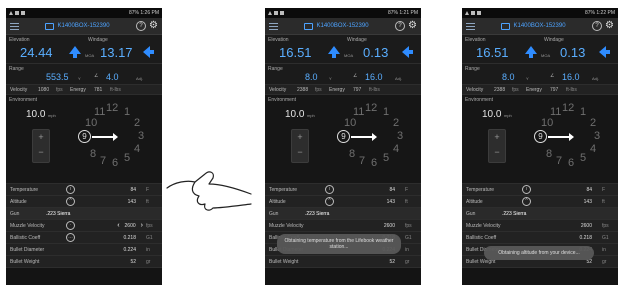  What do you see at coordinates (540, 90) in the screenshot?
I see `velocity-energy-row: Velocity 2388 fps Energy 797 ft-lbs` at bounding box center [540, 90].